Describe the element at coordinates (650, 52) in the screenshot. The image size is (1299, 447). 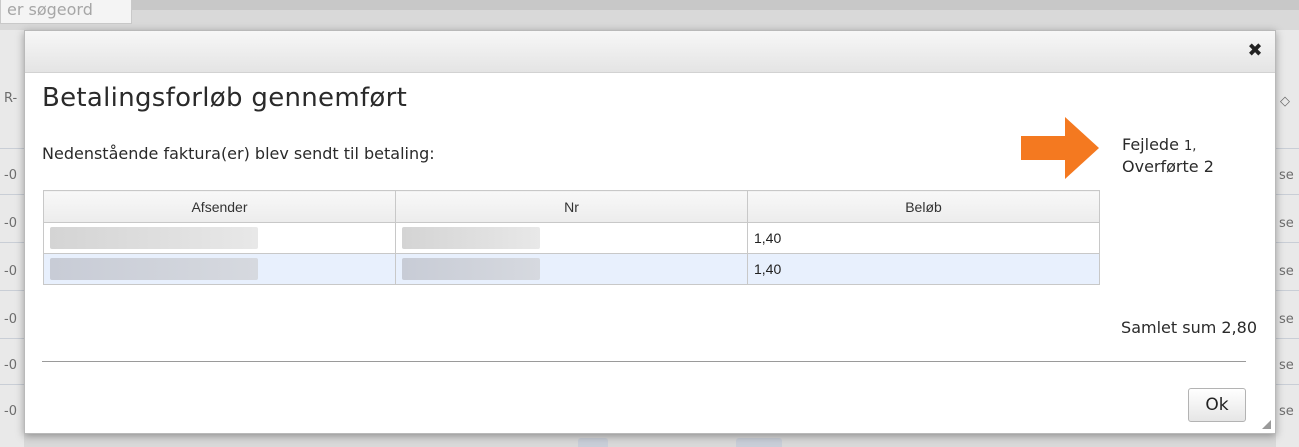
I see `dialog-titlebar: ✖` at that location.